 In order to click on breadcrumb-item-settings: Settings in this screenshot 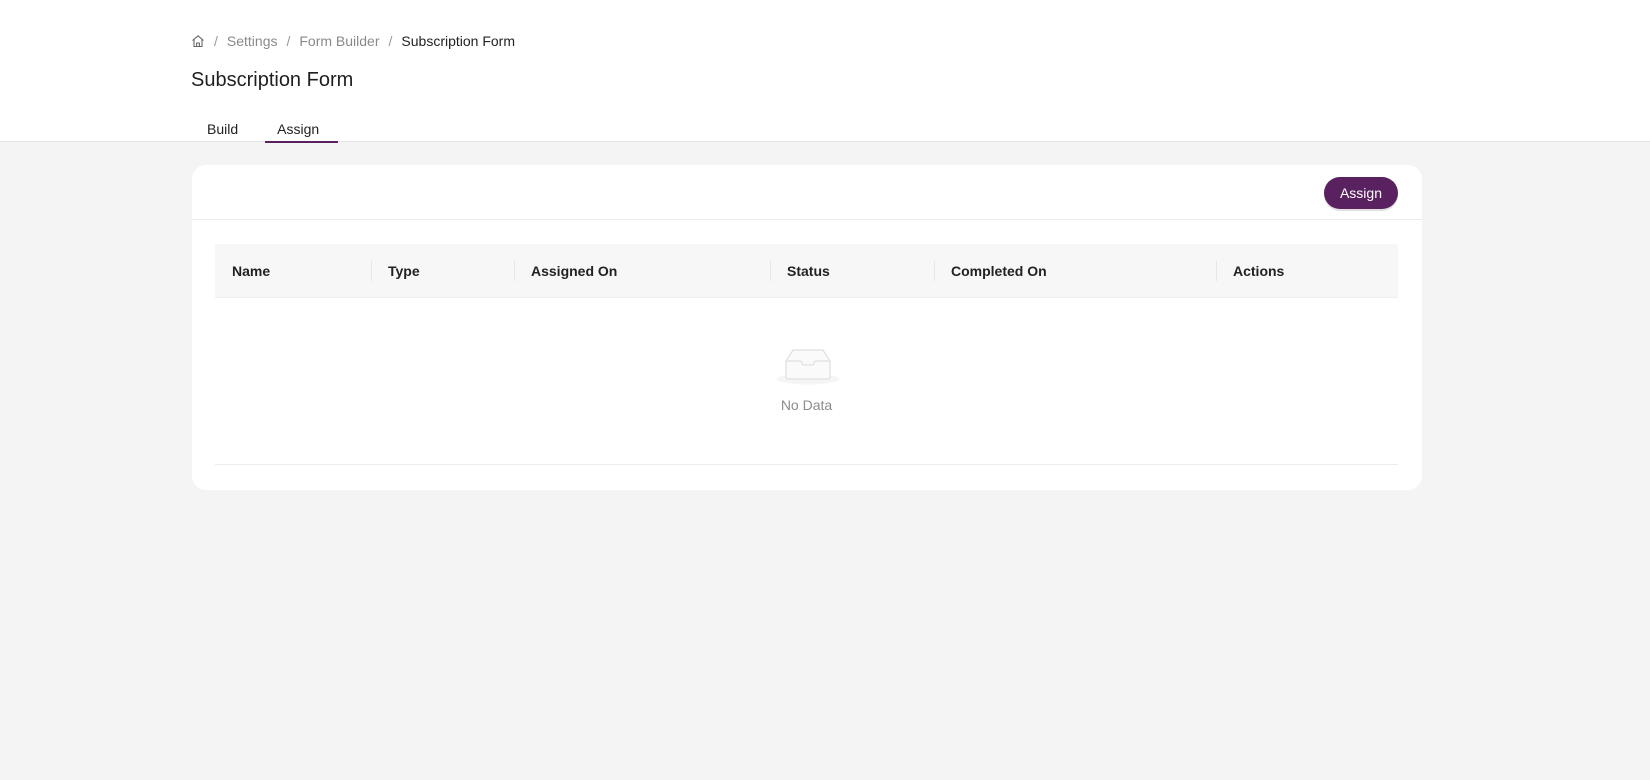, I will do `click(252, 41)`.